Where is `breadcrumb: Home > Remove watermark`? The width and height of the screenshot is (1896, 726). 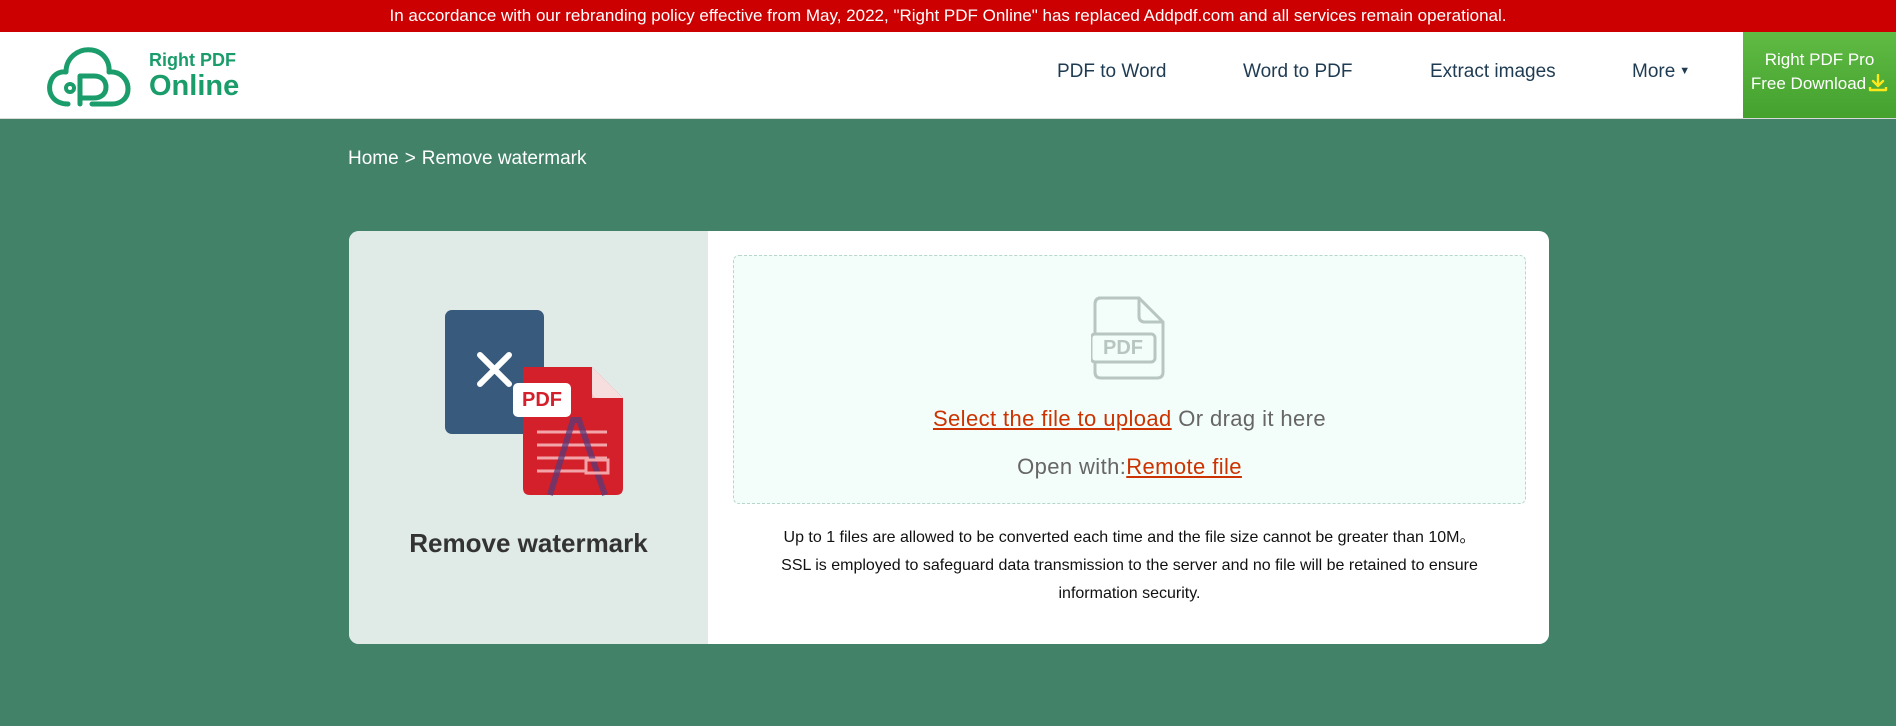
breadcrumb: Home > Remove watermark is located at coordinates (467, 159).